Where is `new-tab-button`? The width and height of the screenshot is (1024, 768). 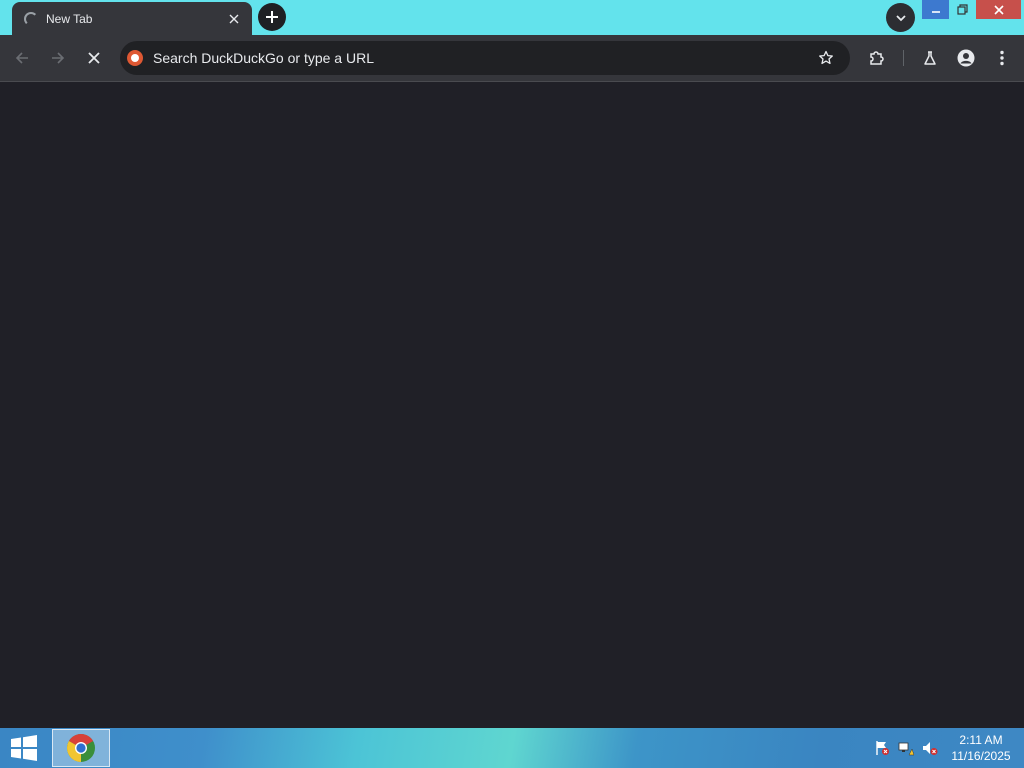
new-tab-button is located at coordinates (272, 17).